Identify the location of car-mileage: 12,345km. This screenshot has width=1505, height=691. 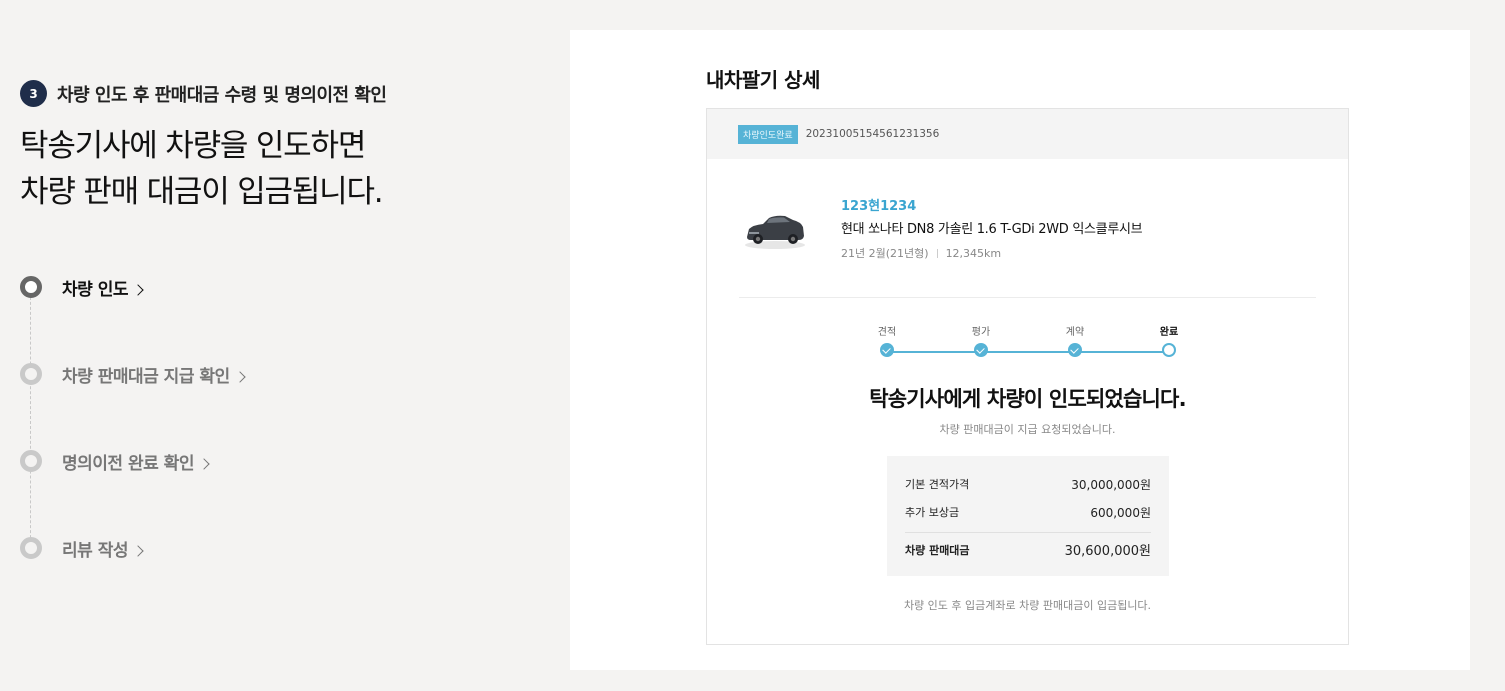
(973, 253).